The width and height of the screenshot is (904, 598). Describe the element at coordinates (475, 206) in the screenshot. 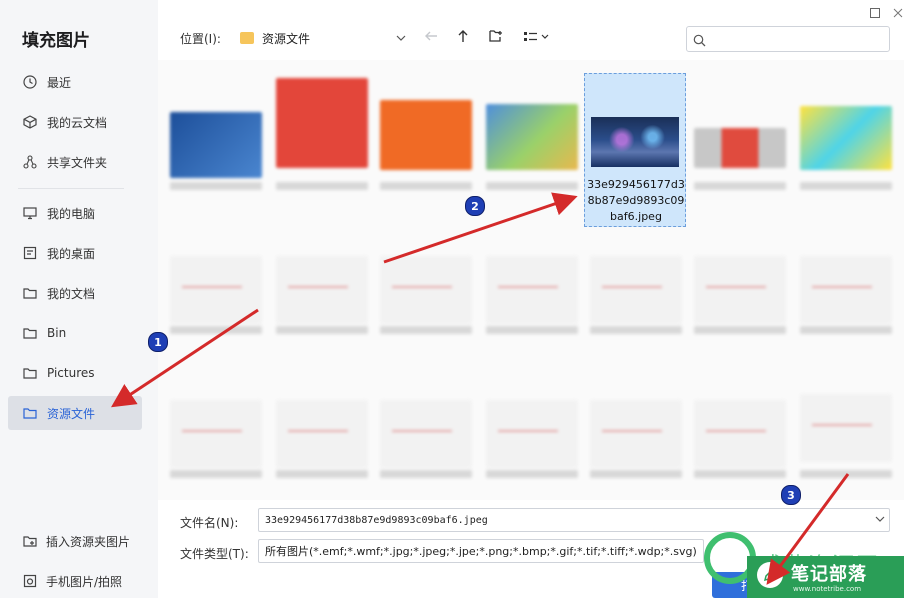

I see `step-badge-2: 2` at that location.